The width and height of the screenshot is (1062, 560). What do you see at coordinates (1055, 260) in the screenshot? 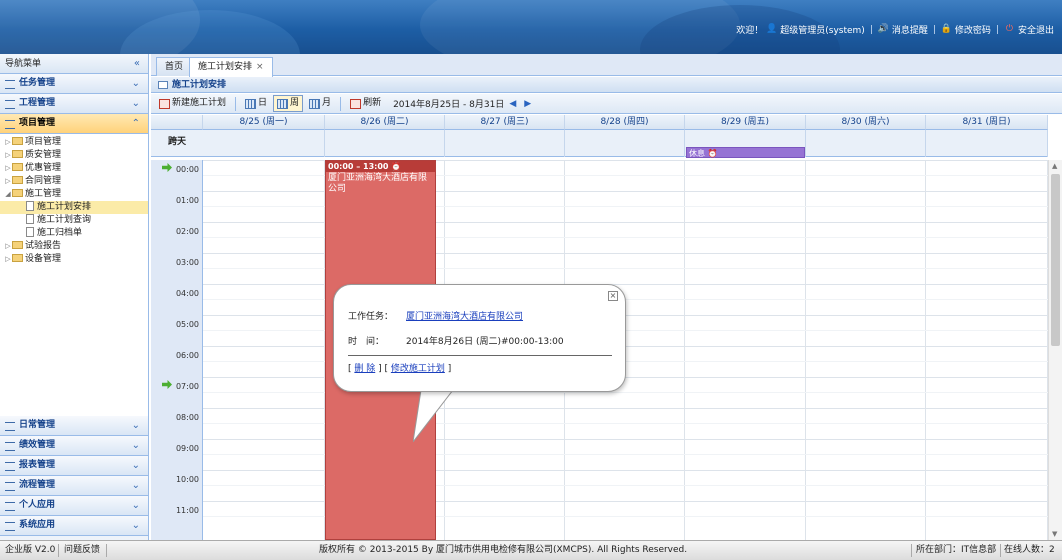
I see `scrollbar-thumb` at bounding box center [1055, 260].